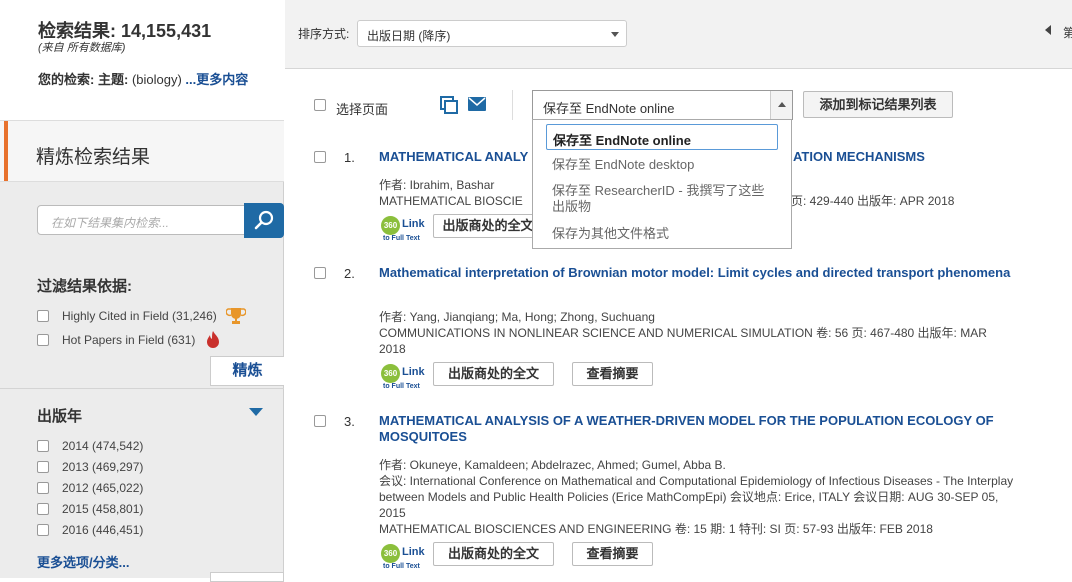  Describe the element at coordinates (66, 79) in the screenshot. I see `your-search-label: 您的检索:` at that location.